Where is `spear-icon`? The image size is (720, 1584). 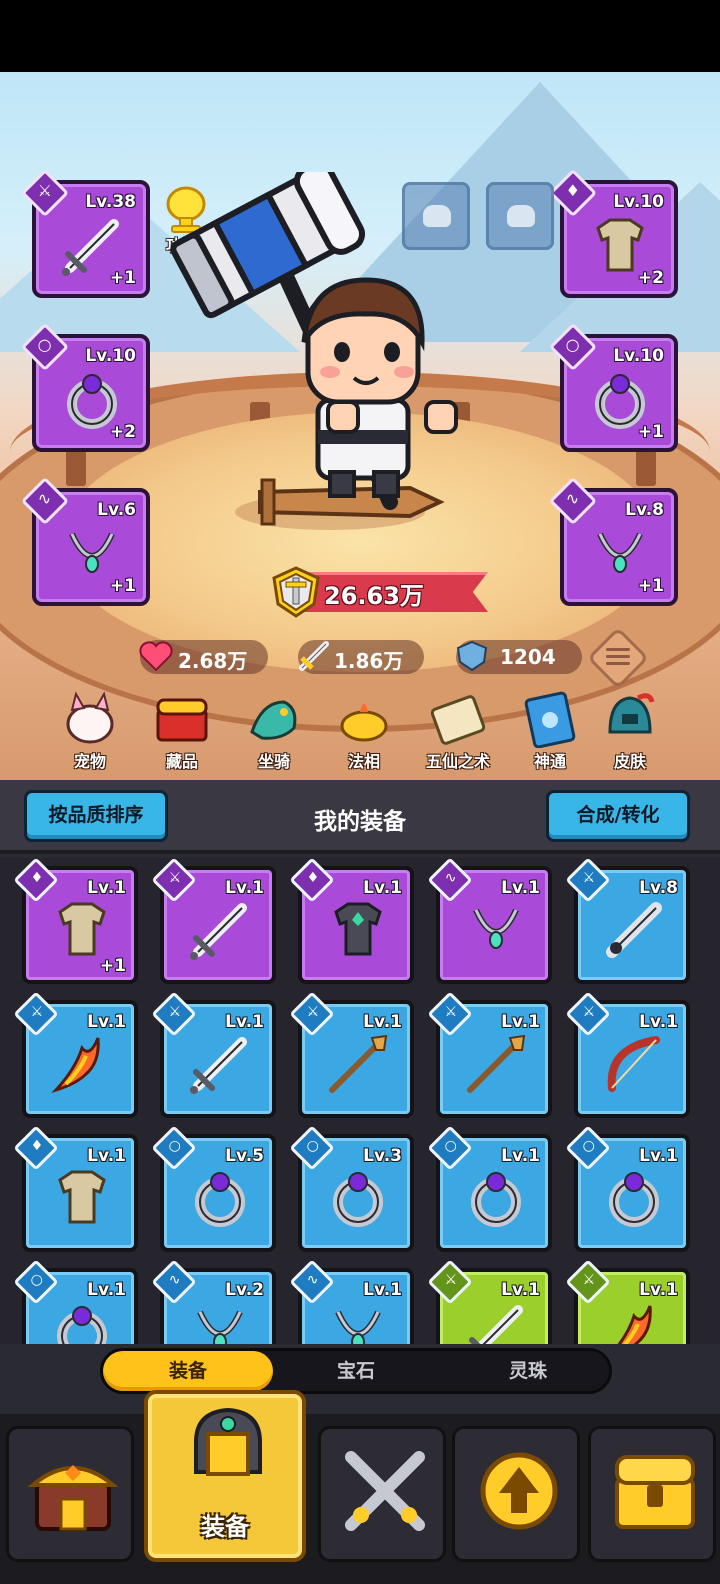 spear-icon is located at coordinates (496, 1063).